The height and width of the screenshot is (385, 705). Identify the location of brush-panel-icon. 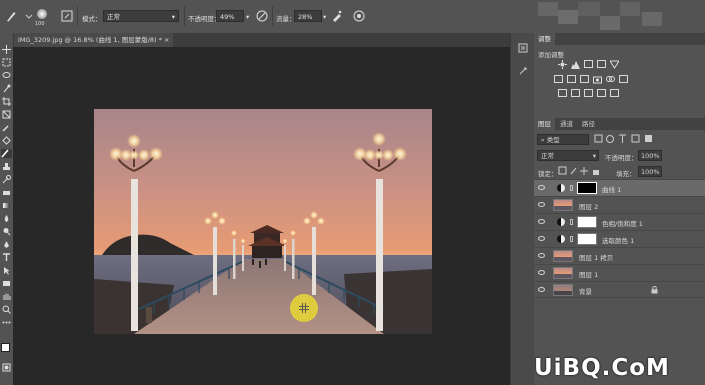
(67, 16).